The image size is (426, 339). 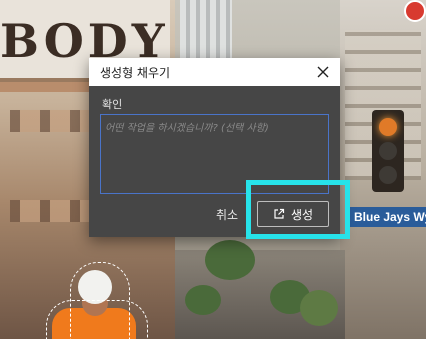 What do you see at coordinates (214, 72) in the screenshot?
I see `dialog-titlebar: 생성형 채우기` at bounding box center [214, 72].